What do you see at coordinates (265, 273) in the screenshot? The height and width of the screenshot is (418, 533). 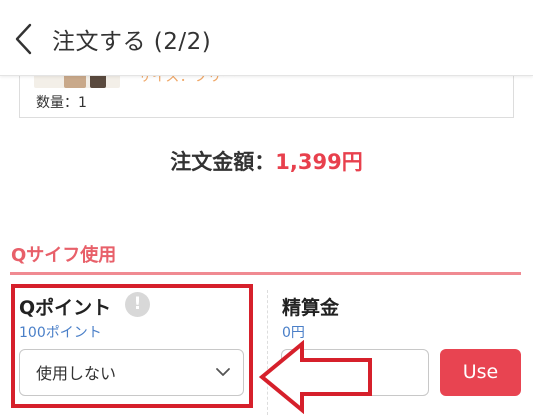 I see `section-divider` at bounding box center [265, 273].